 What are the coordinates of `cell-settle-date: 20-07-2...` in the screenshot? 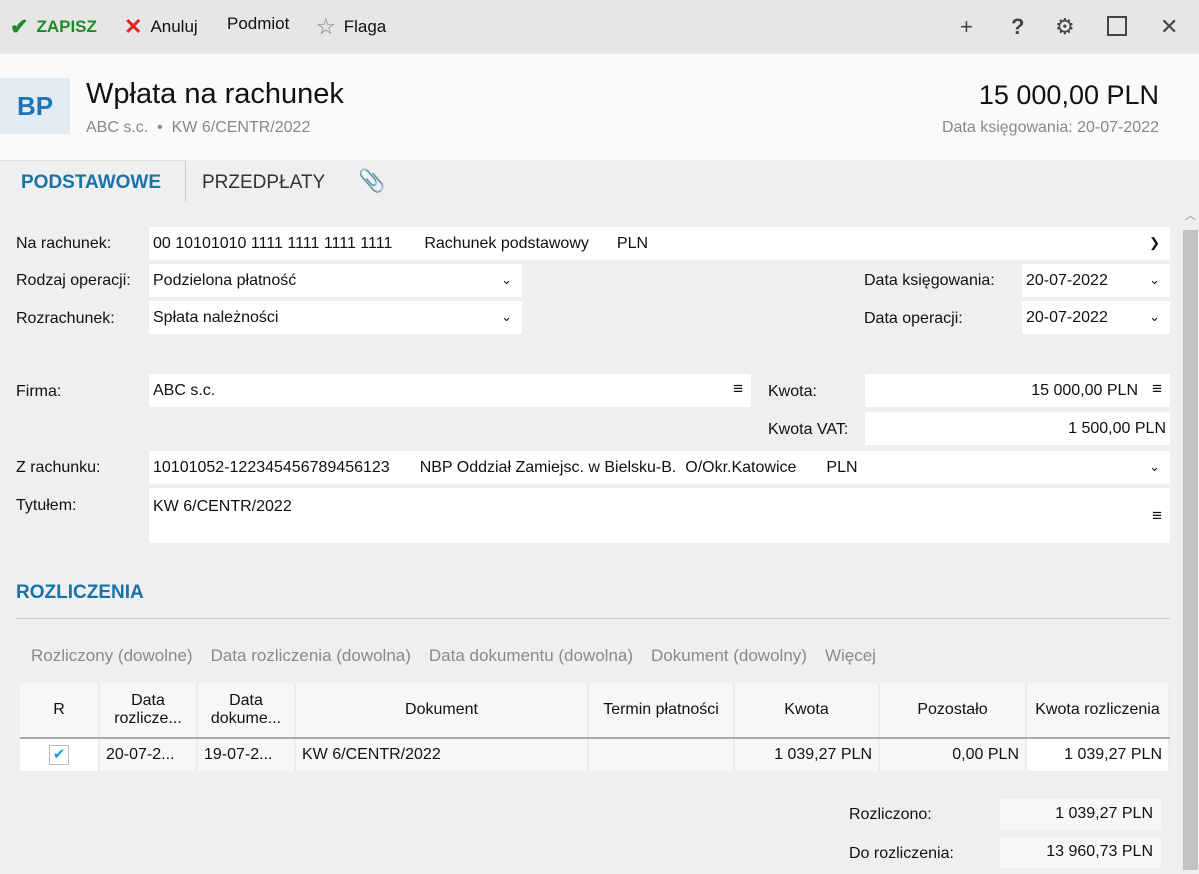 It's located at (148, 754).